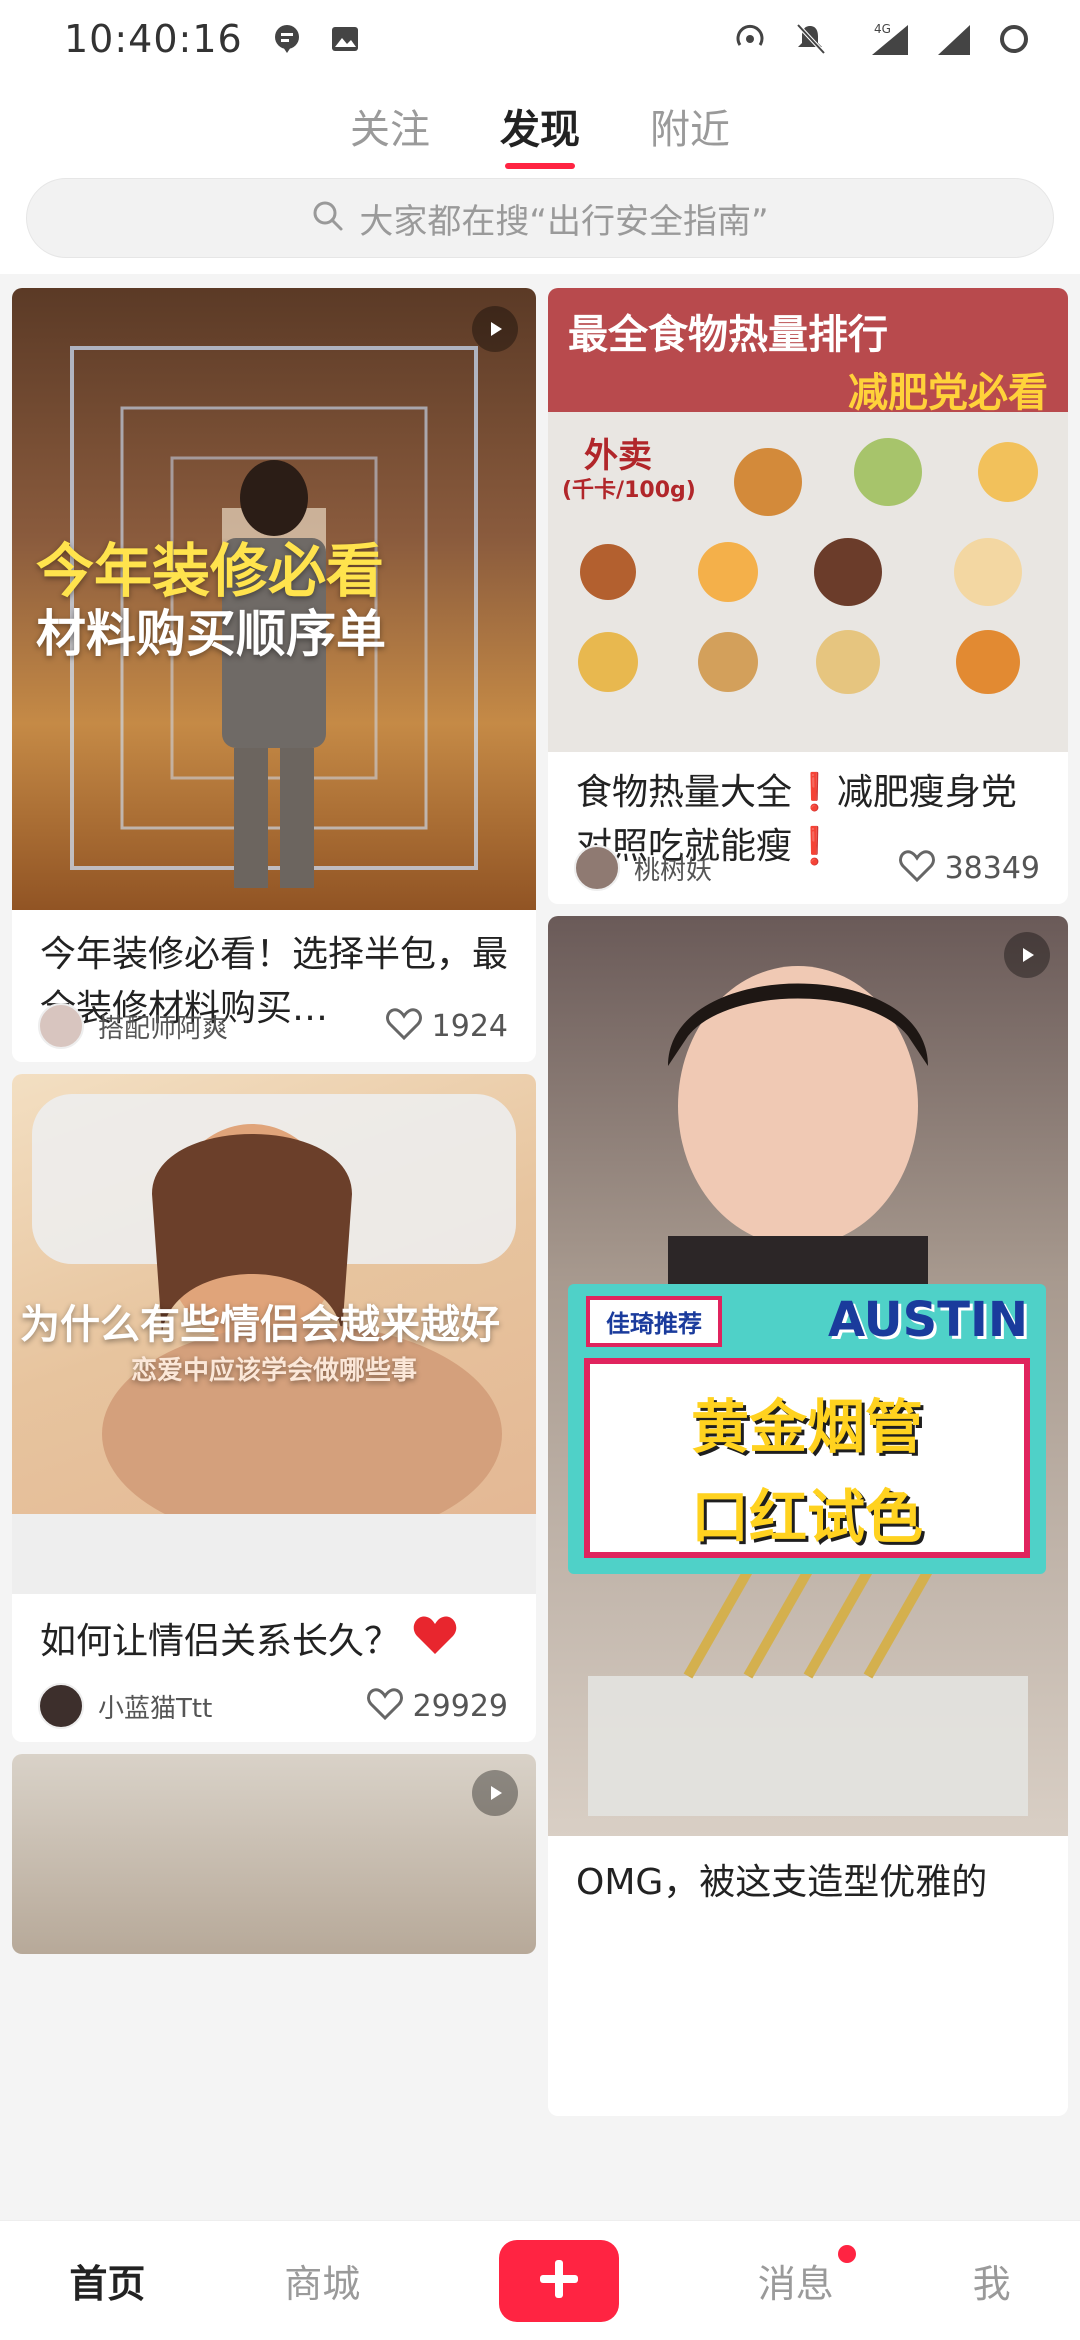  I want to click on like-button: 1924, so click(446, 1026).